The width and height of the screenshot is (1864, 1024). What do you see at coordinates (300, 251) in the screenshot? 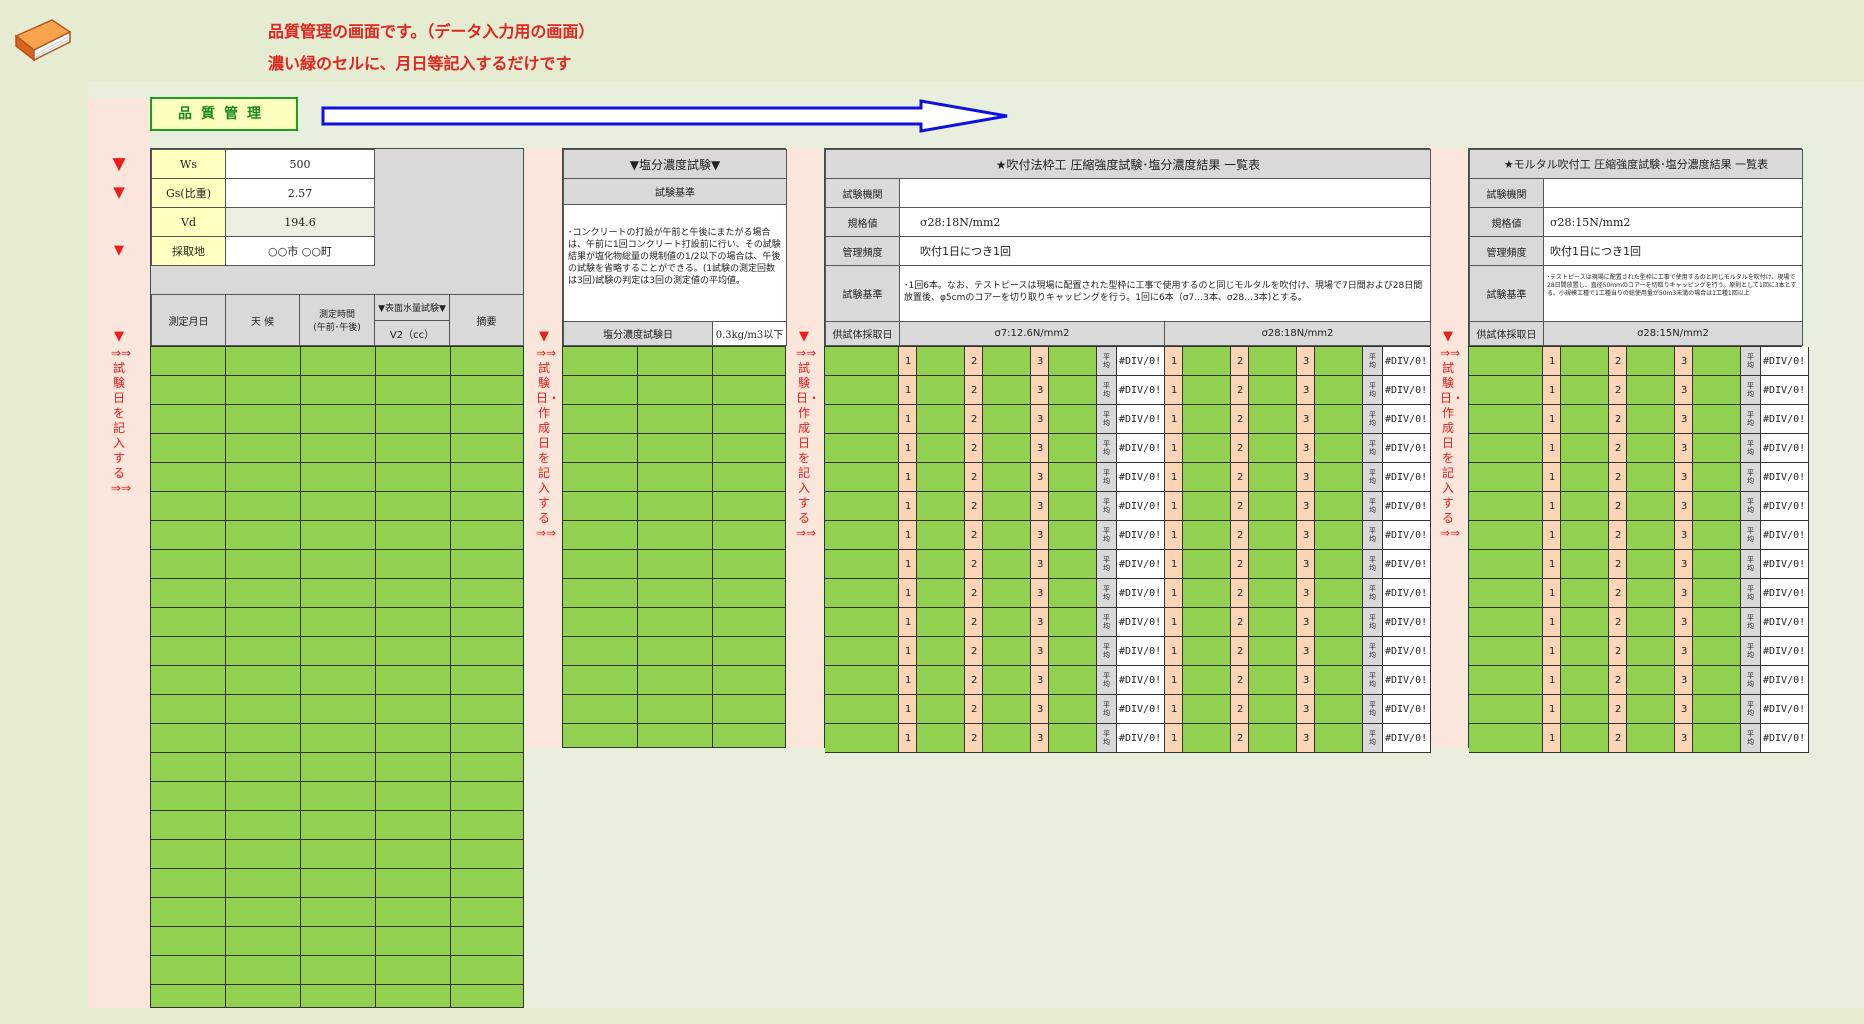
I see `site-value: ○○市 ○○町` at bounding box center [300, 251].